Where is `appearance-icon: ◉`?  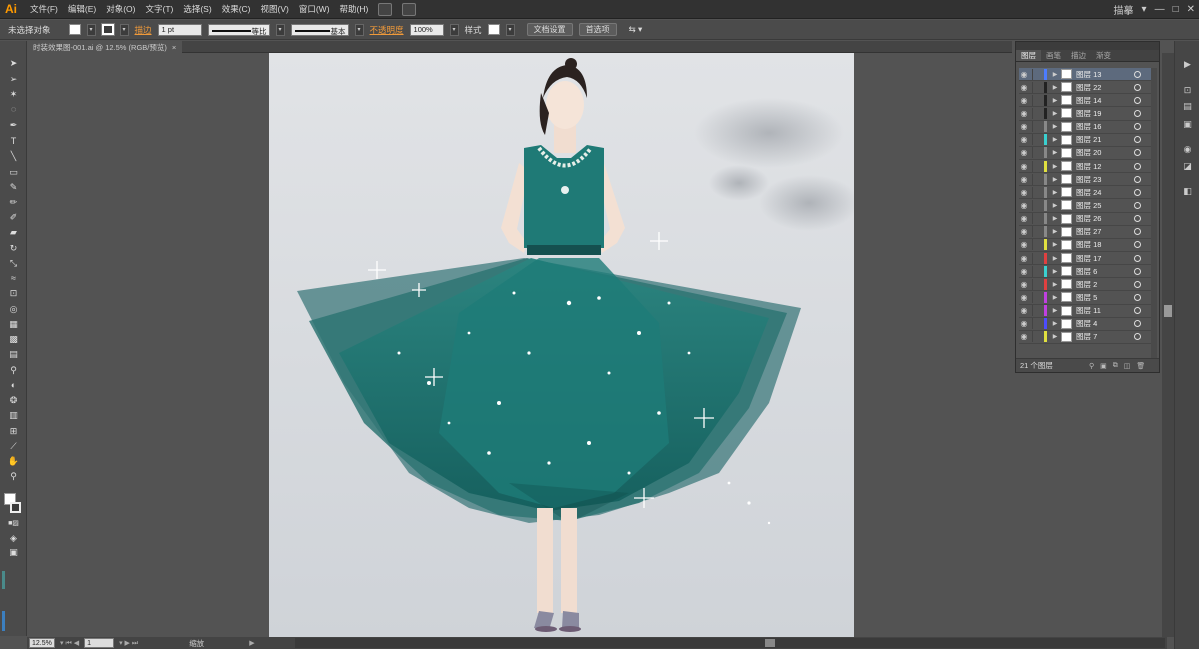 appearance-icon: ◉ is located at coordinates (1187, 149).